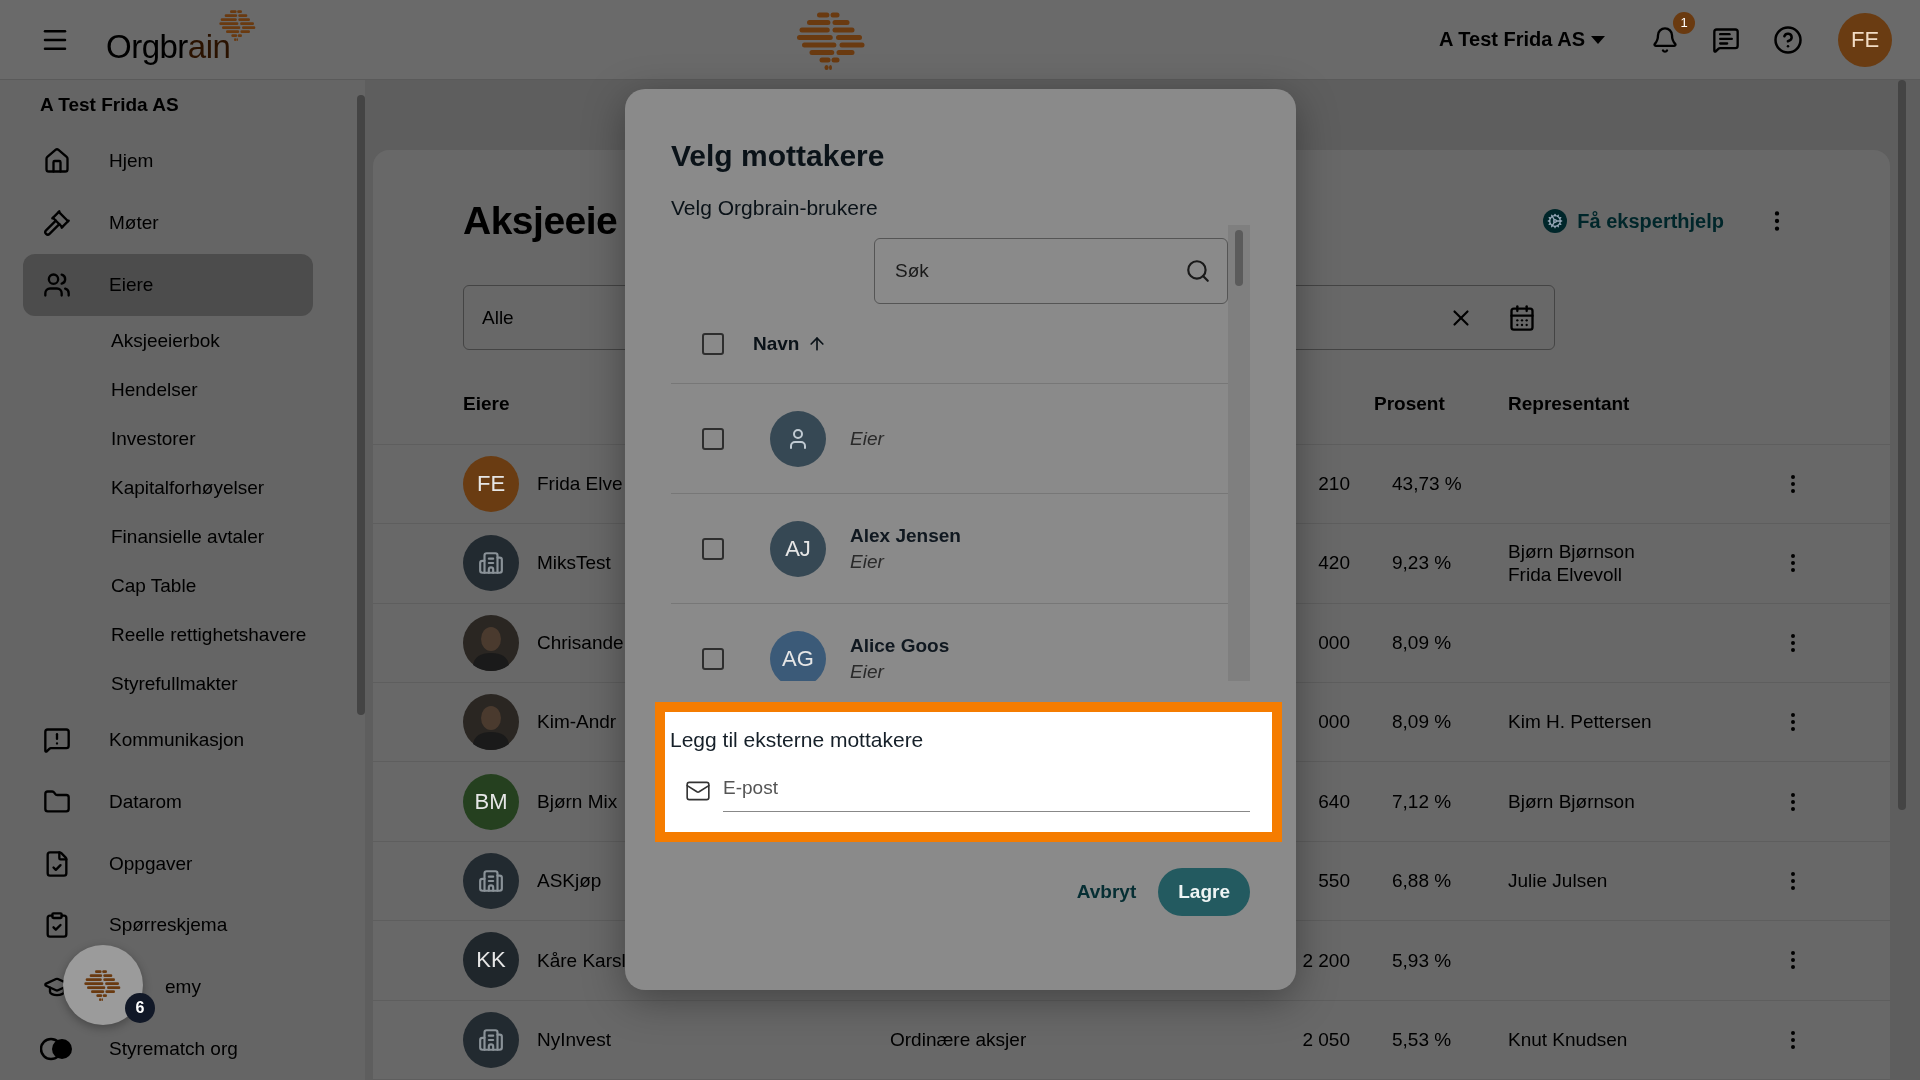 This screenshot has width=1920, height=1080. I want to click on nav-subitem: Investorer, so click(178, 439).